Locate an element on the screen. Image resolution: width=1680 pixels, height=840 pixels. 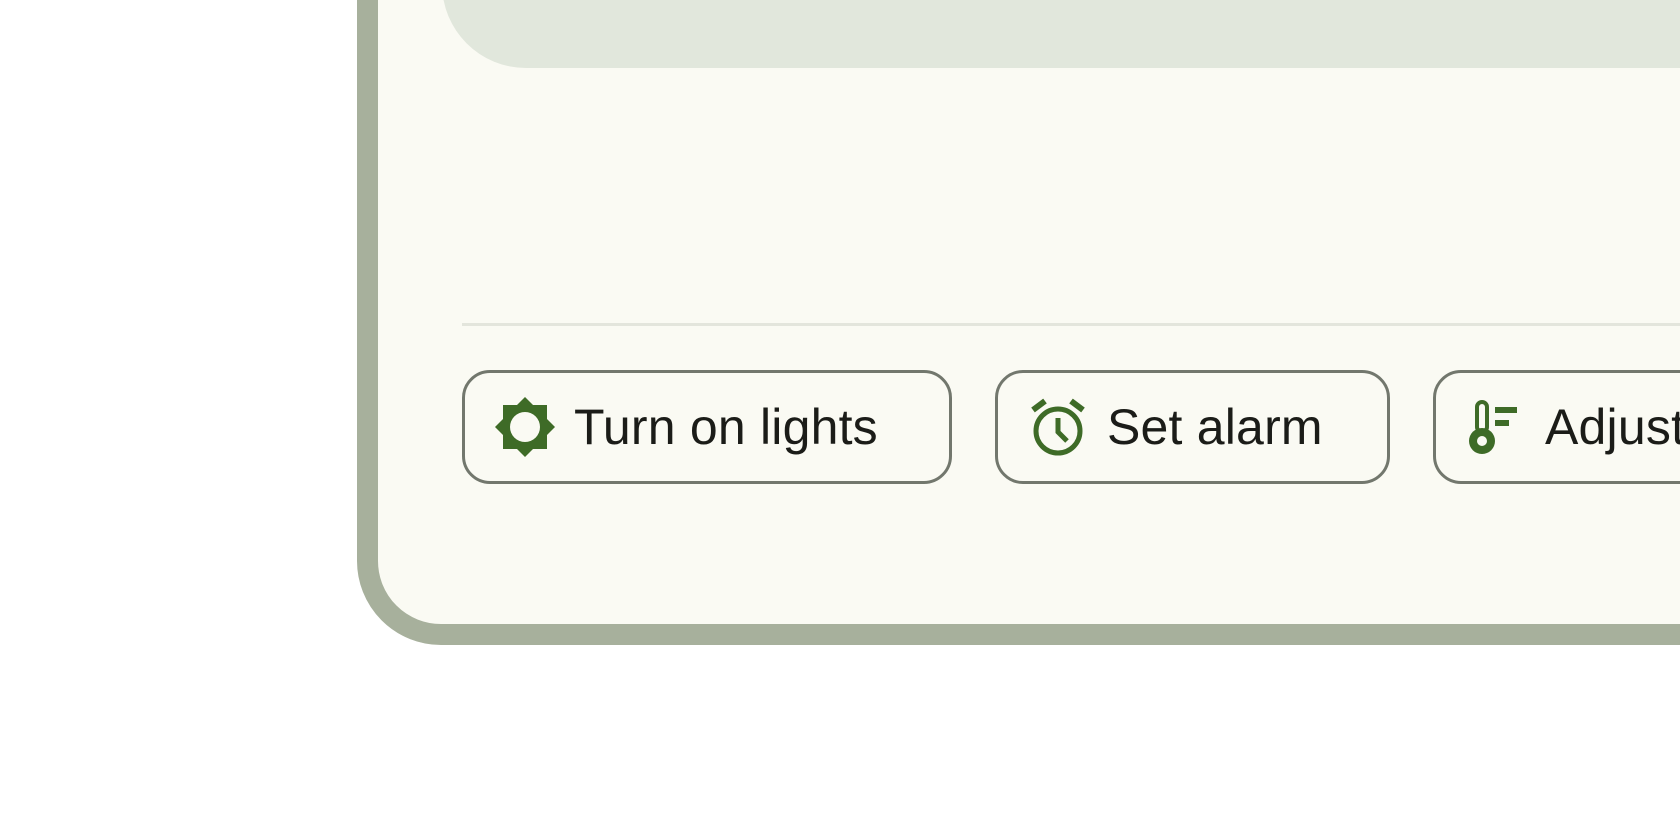
thermometer-icon is located at coordinates (1496, 427).